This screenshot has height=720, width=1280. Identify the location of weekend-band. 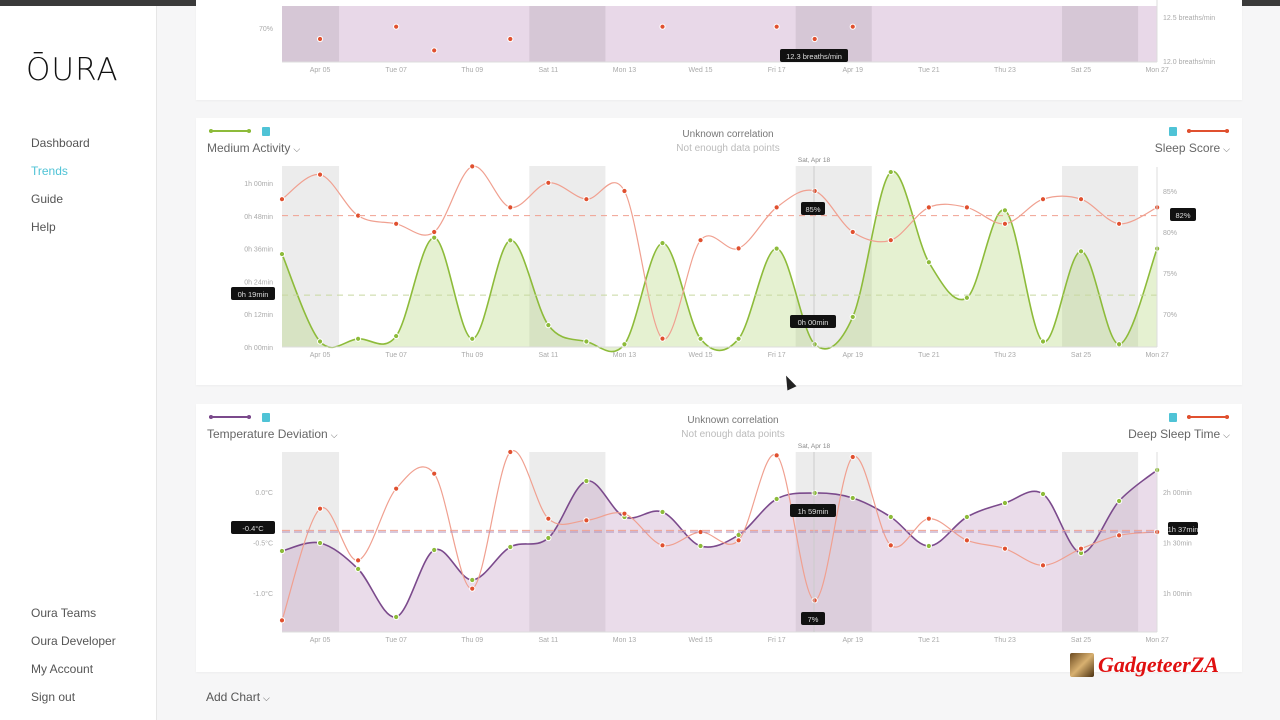
(1100, 34).